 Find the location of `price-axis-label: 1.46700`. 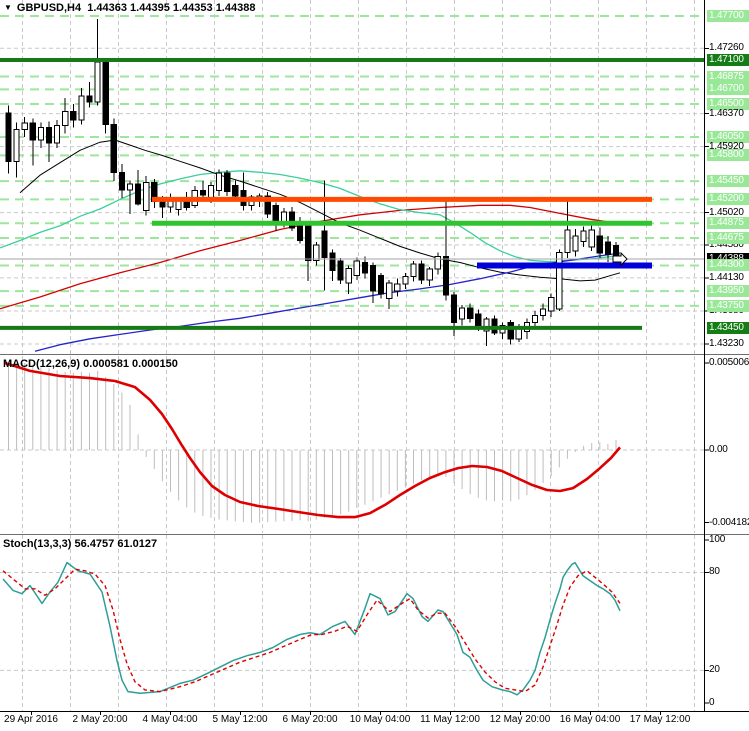

price-axis-label: 1.46700 is located at coordinates (728, 89).